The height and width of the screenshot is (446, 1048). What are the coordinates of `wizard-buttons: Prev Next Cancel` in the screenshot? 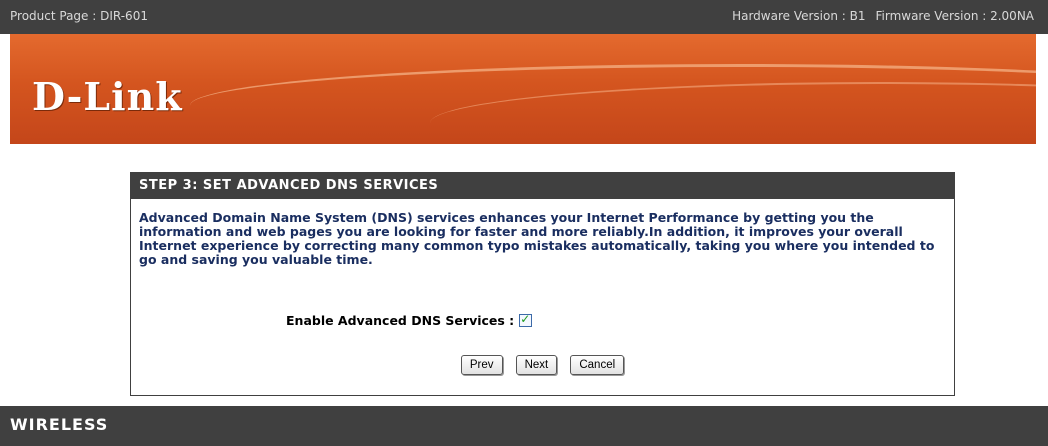 It's located at (542, 364).